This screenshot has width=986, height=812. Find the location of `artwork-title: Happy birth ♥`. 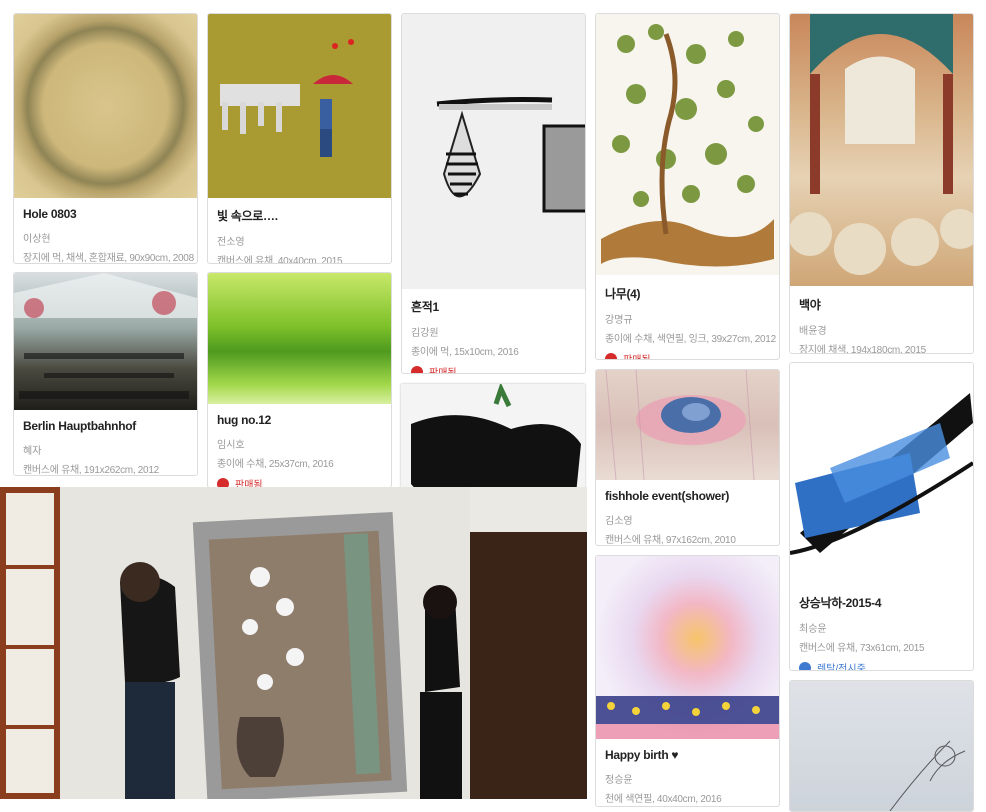

artwork-title: Happy birth ♥ is located at coordinates (687, 755).